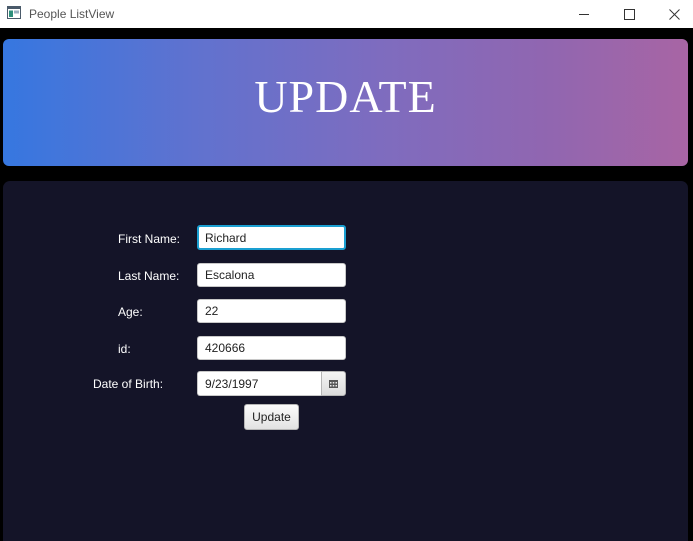 The height and width of the screenshot is (541, 693). Describe the element at coordinates (149, 276) in the screenshot. I see `last-name-label: Last Name:` at that location.